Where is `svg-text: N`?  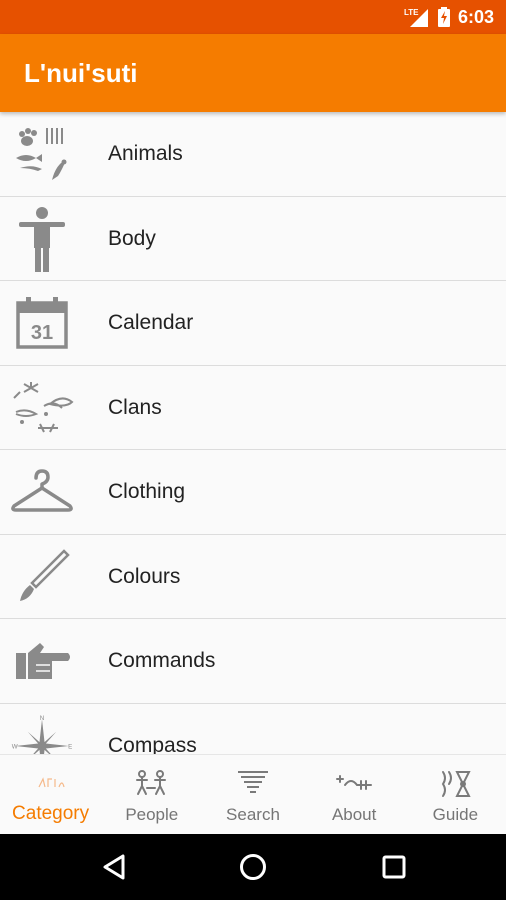 svg-text: N is located at coordinates (42, 718).